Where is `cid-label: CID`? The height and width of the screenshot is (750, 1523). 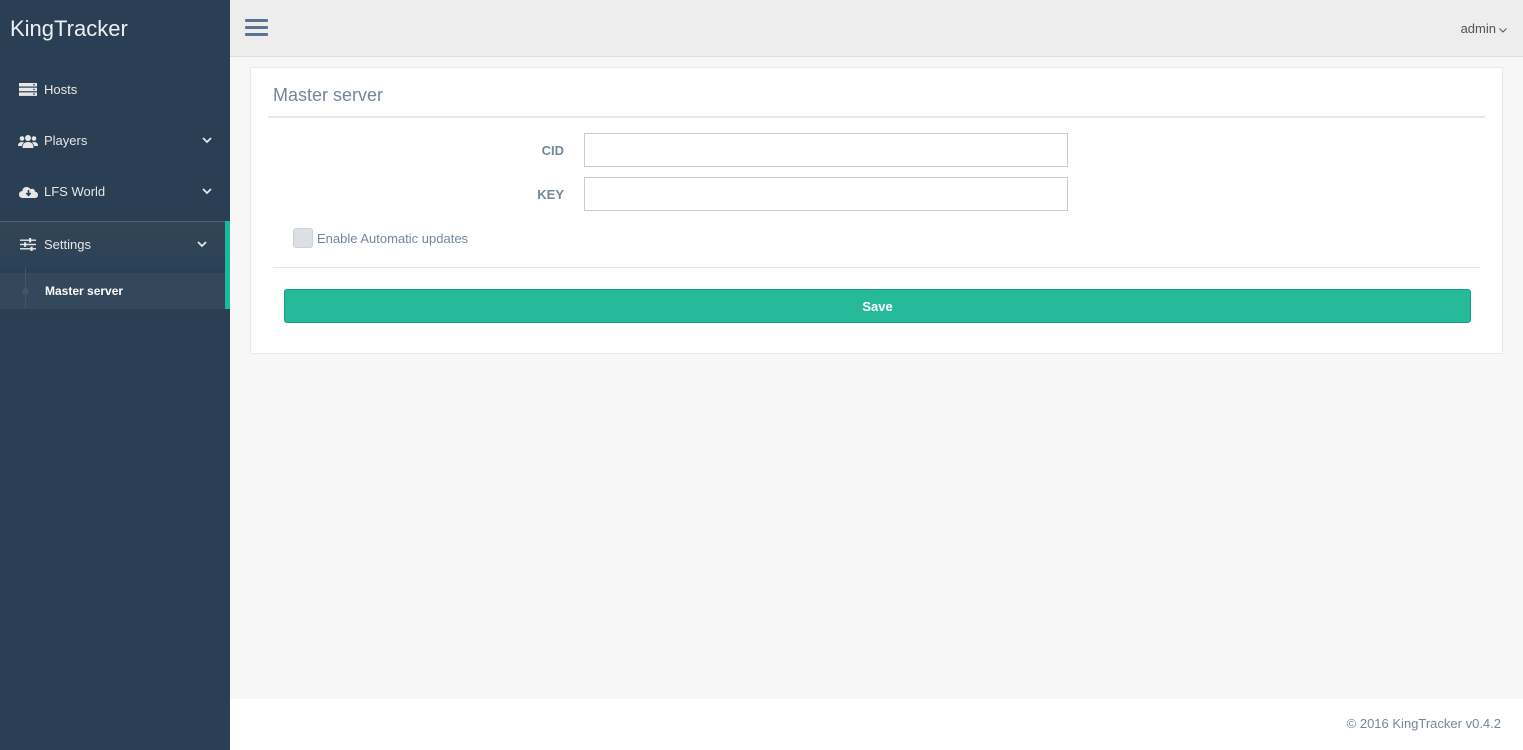 cid-label: CID is located at coordinates (552, 150).